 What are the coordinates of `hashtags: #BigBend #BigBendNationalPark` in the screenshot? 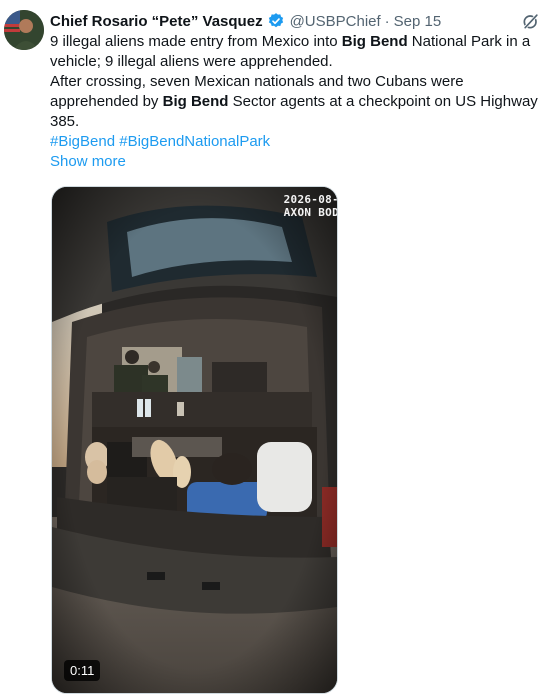 It's located at (298, 142).